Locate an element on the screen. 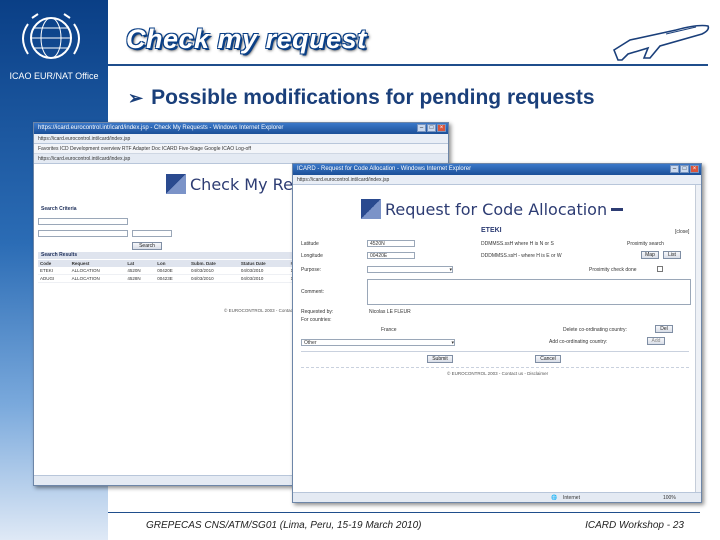  date-from-input is located at coordinates (83, 233).